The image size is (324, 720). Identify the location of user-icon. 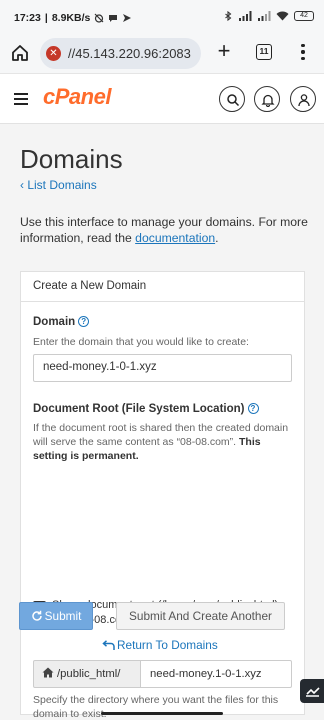
(304, 100).